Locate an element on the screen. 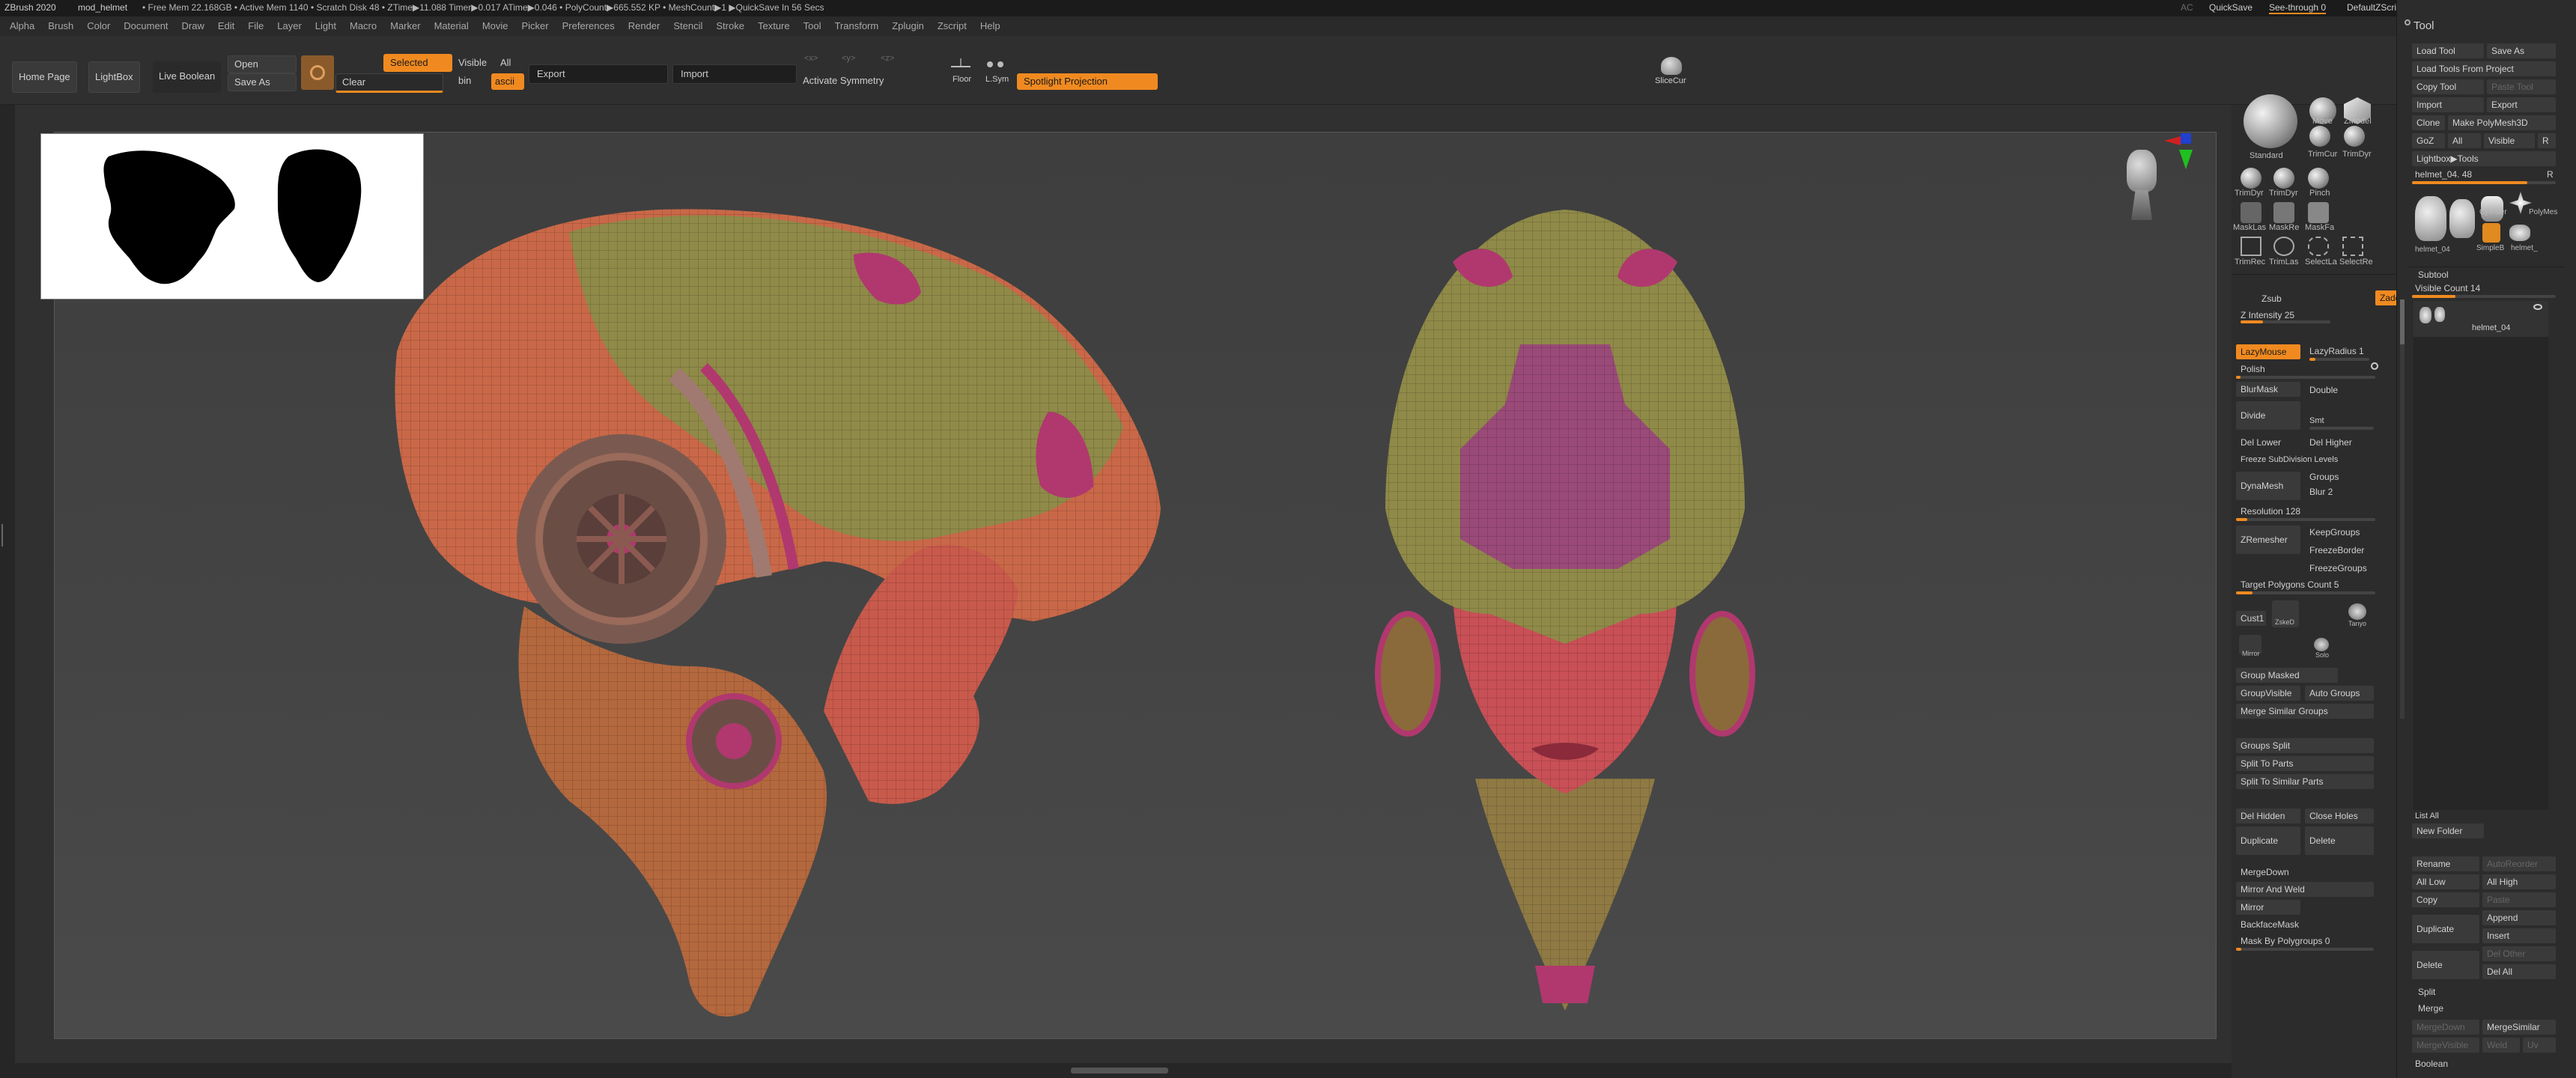 This screenshot has height=1078, width=2576. open-button: Open is located at coordinates (262, 64).